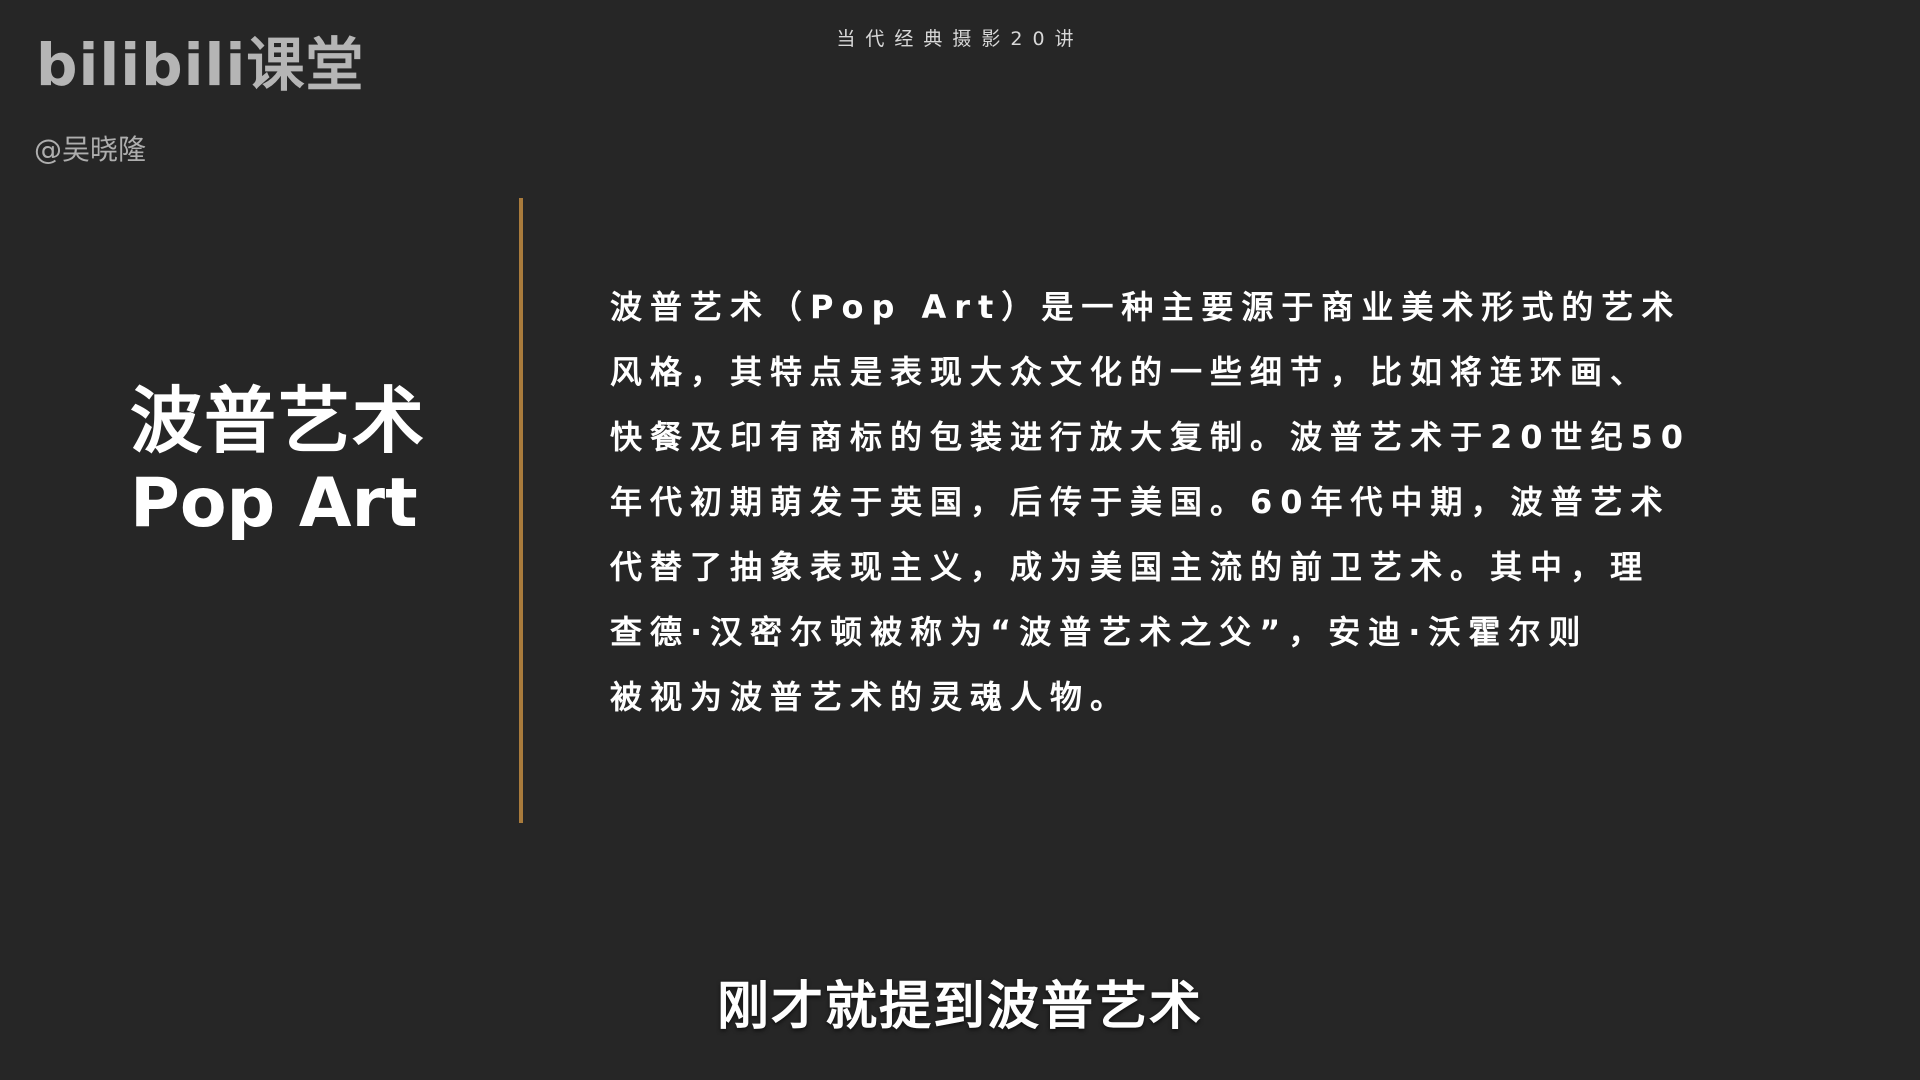 This screenshot has width=1920, height=1080. I want to click on slide-title-english: Pop Art, so click(274, 503).